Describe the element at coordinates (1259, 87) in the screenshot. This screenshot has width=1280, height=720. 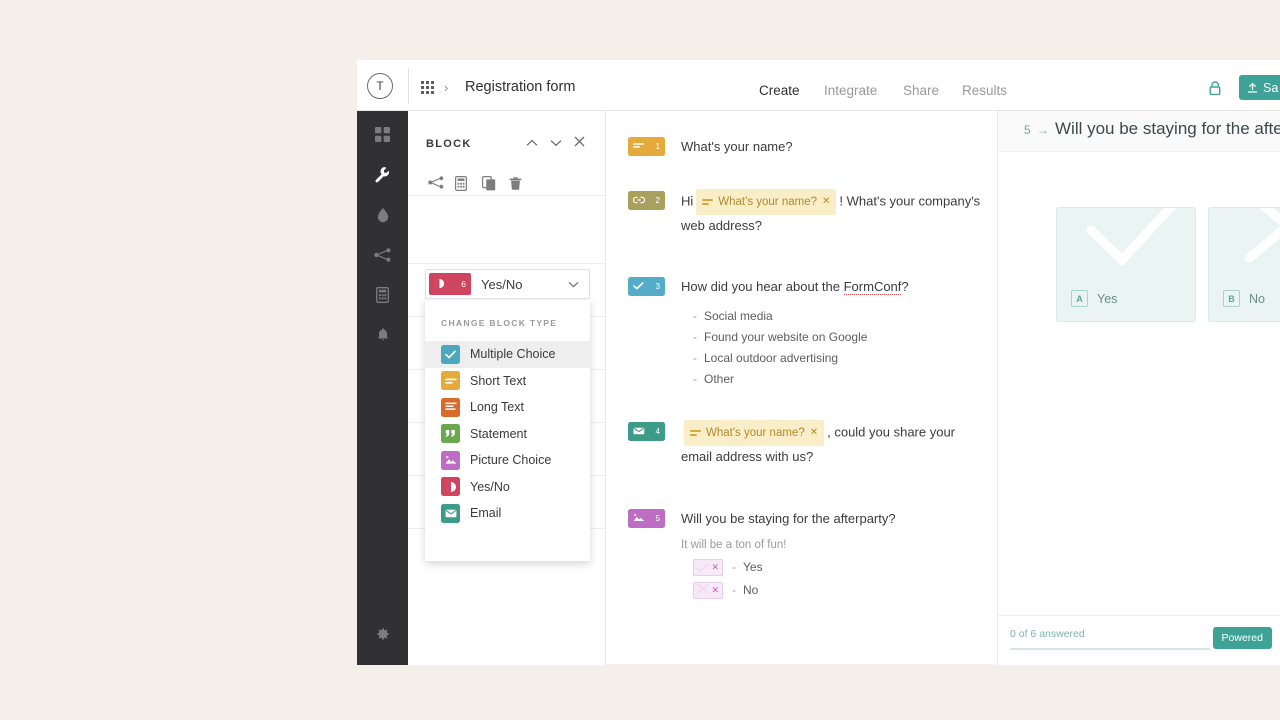
I see `save-button: Sa` at that location.